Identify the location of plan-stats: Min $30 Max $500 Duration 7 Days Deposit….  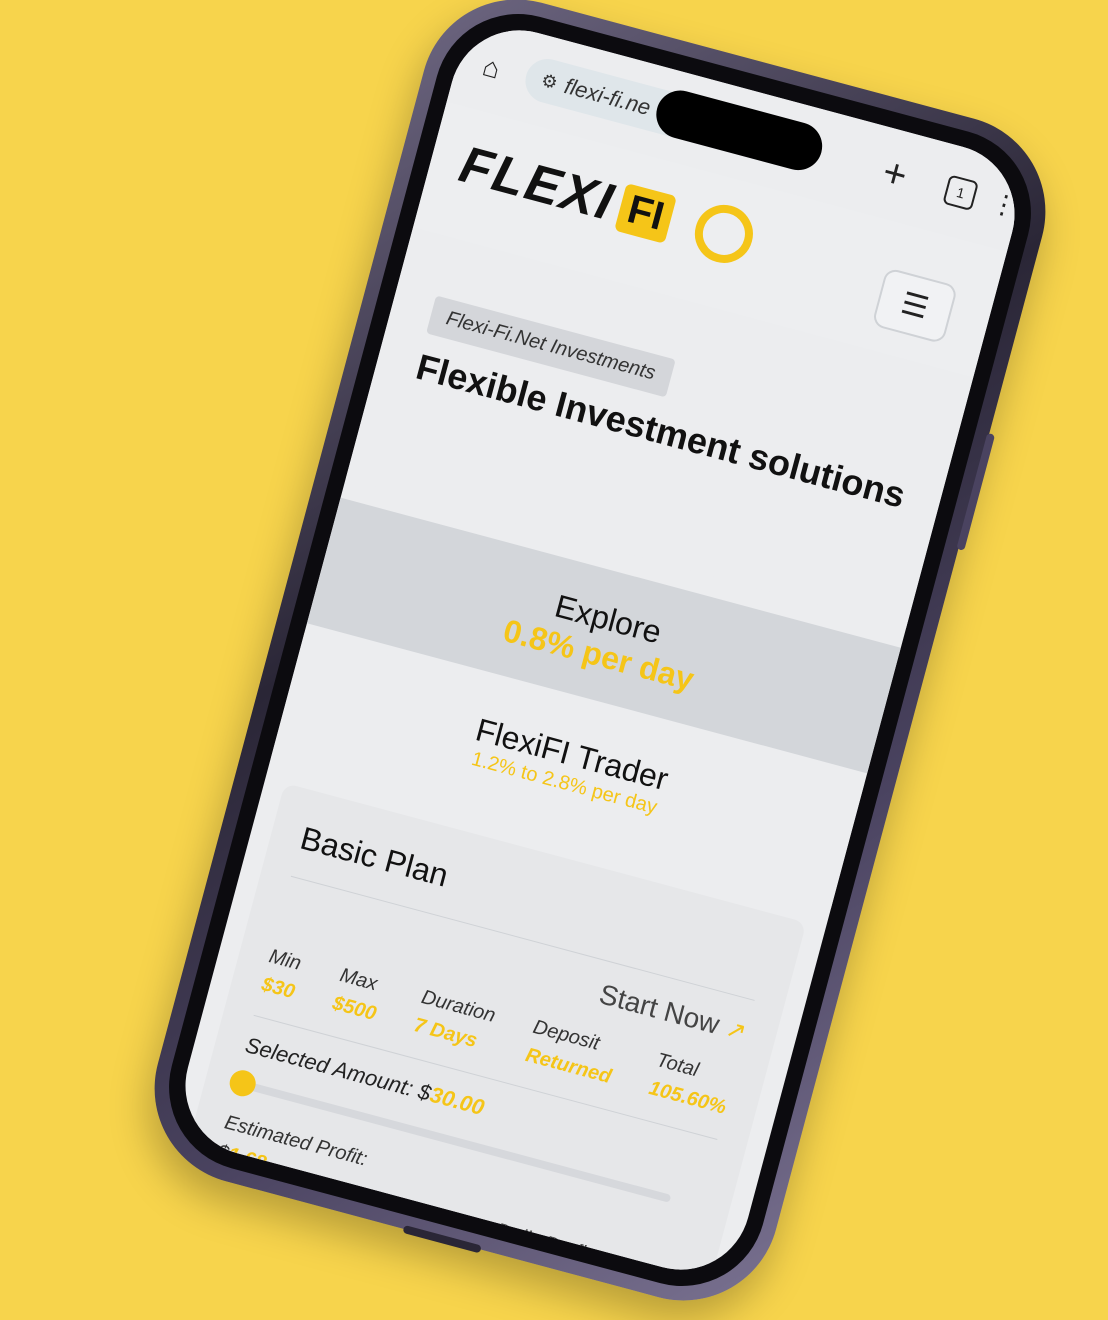
(497, 1032).